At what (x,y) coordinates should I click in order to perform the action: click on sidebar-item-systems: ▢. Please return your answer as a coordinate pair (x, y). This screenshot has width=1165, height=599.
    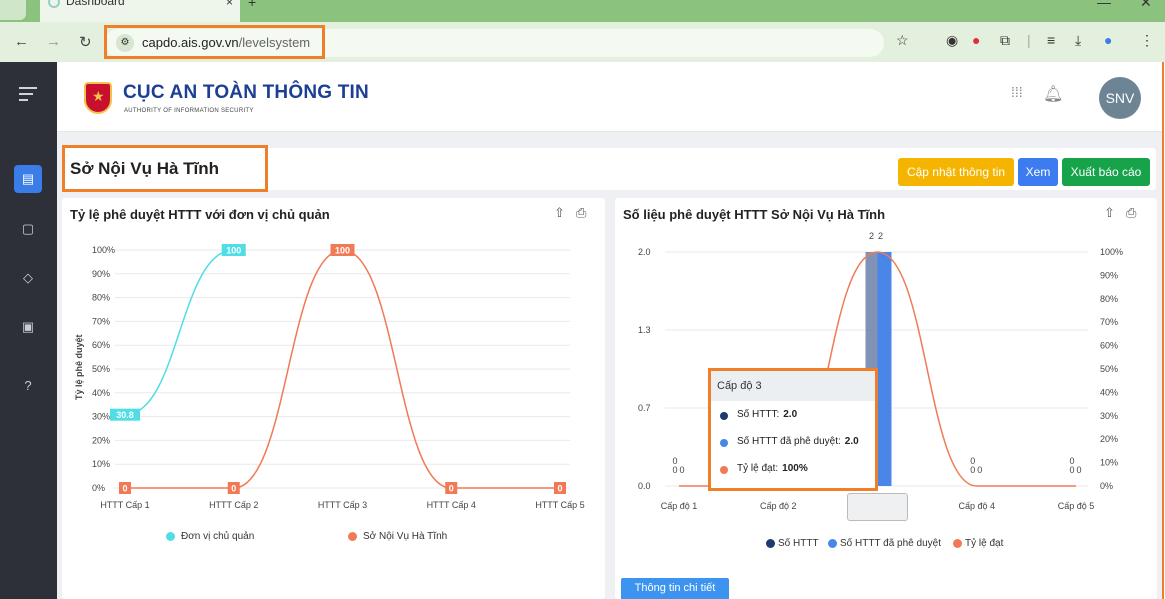
    Looking at the image, I should click on (28, 229).